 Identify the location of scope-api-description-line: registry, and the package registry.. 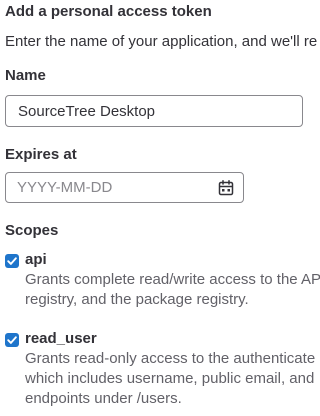
(137, 299).